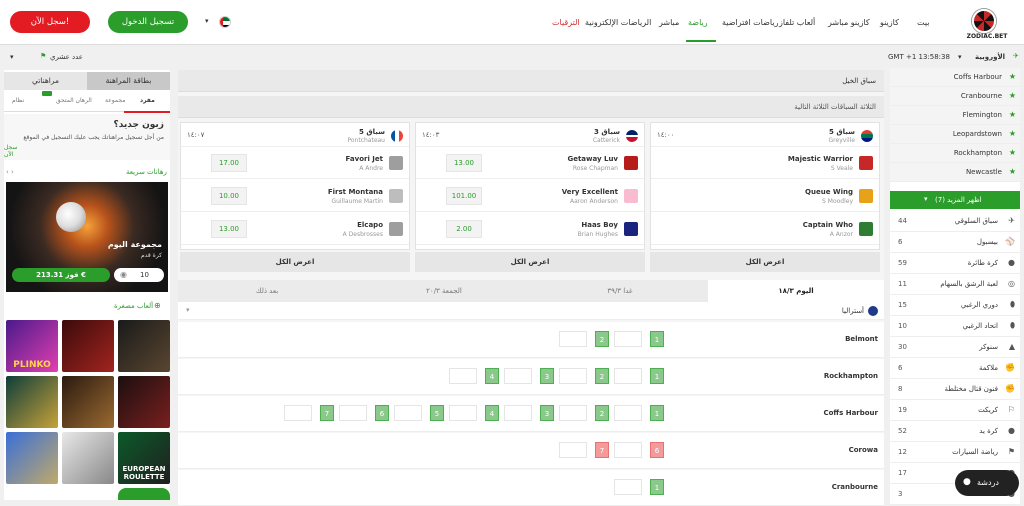 This screenshot has width=1024, height=506. I want to click on chat-button: ● دردشة, so click(987, 483).